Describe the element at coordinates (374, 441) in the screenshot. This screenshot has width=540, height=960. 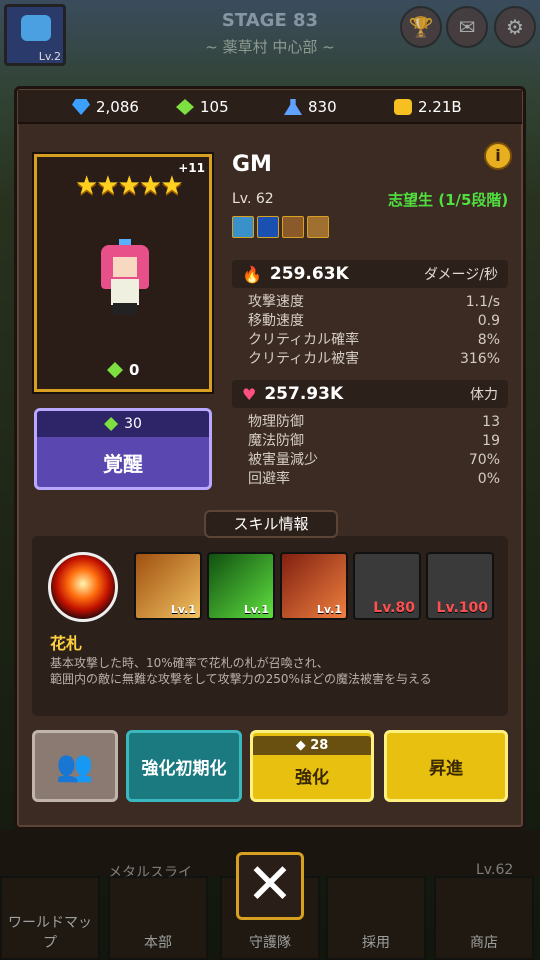
I see `stat-magic-def: 魔法防御 19` at that location.